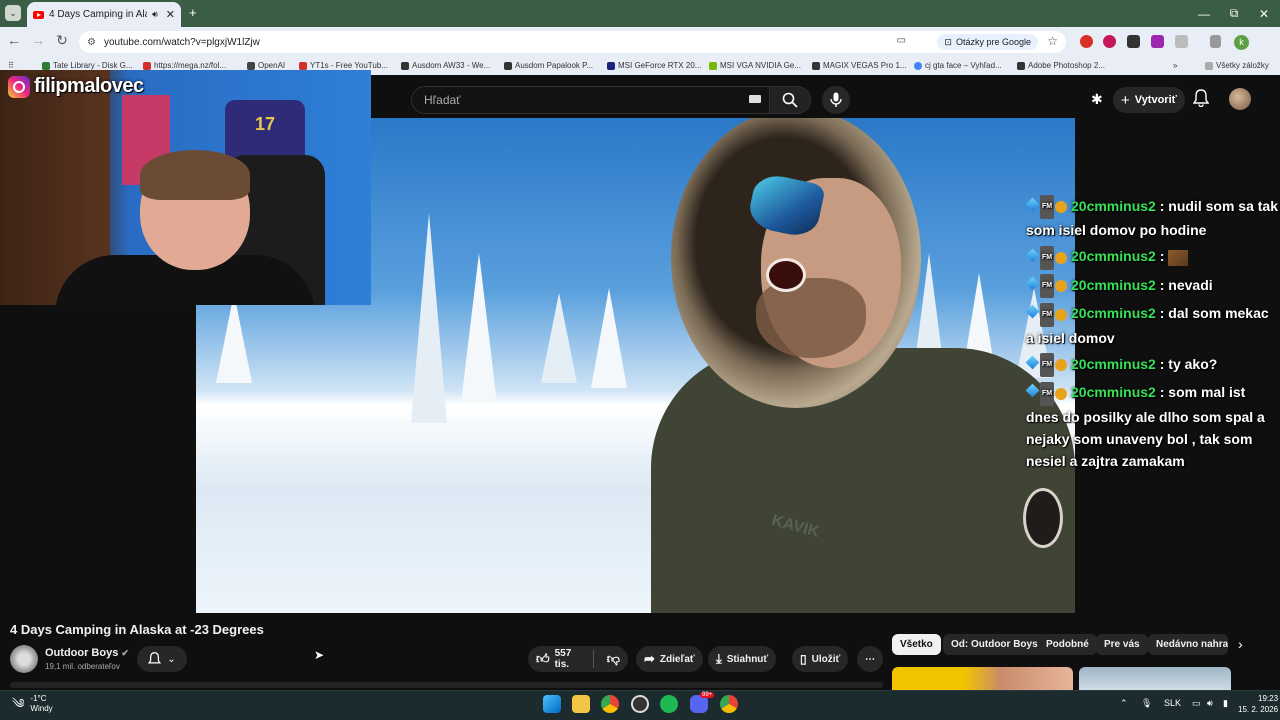 The image size is (1280, 720). What do you see at coordinates (38, 40) in the screenshot?
I see `forward-button: →` at bounding box center [38, 40].